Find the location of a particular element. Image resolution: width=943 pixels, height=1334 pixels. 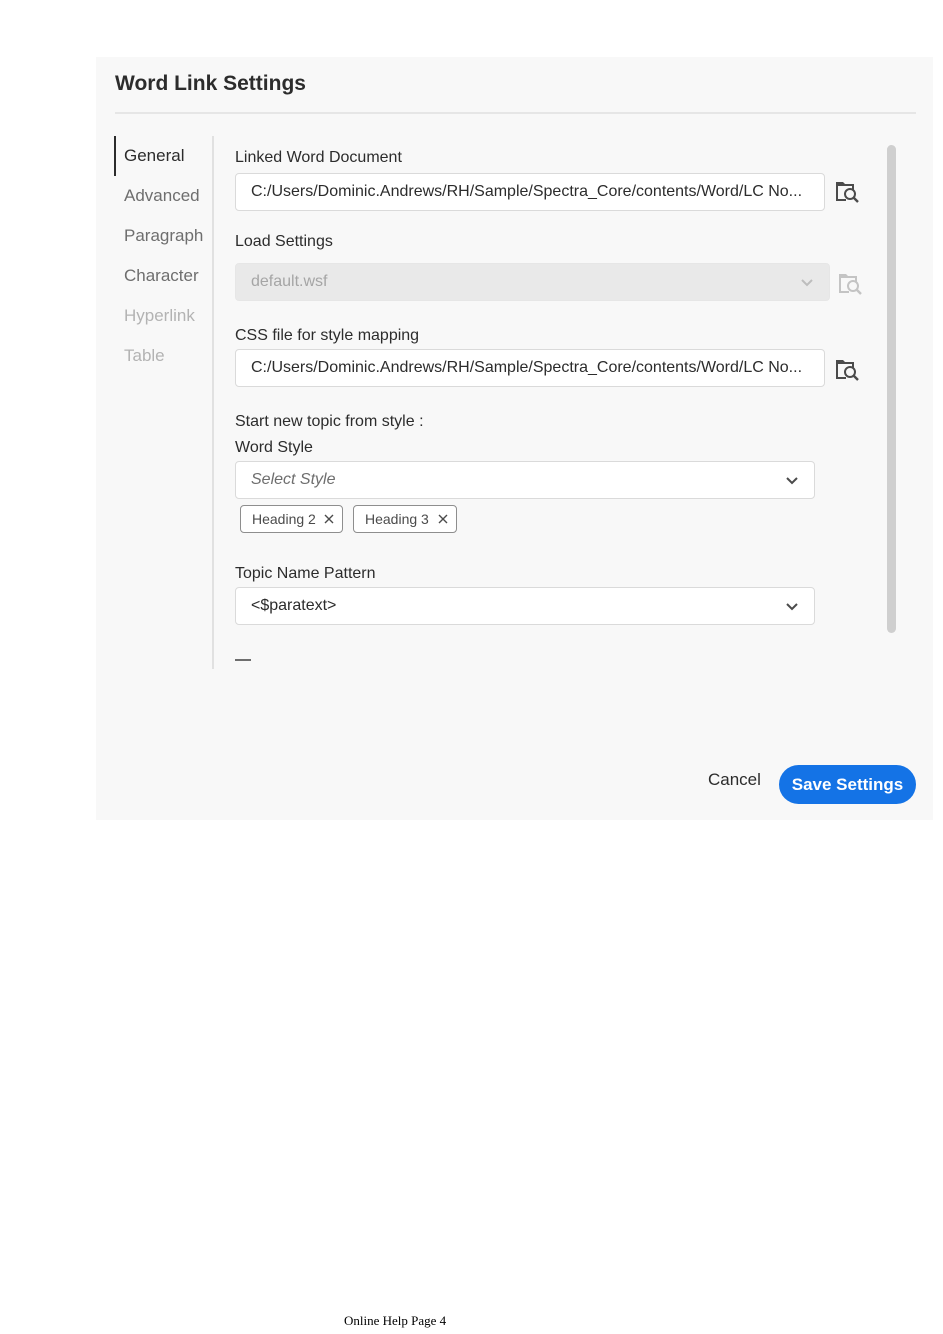

word-style-placeholder: Select Style is located at coordinates (293, 479).